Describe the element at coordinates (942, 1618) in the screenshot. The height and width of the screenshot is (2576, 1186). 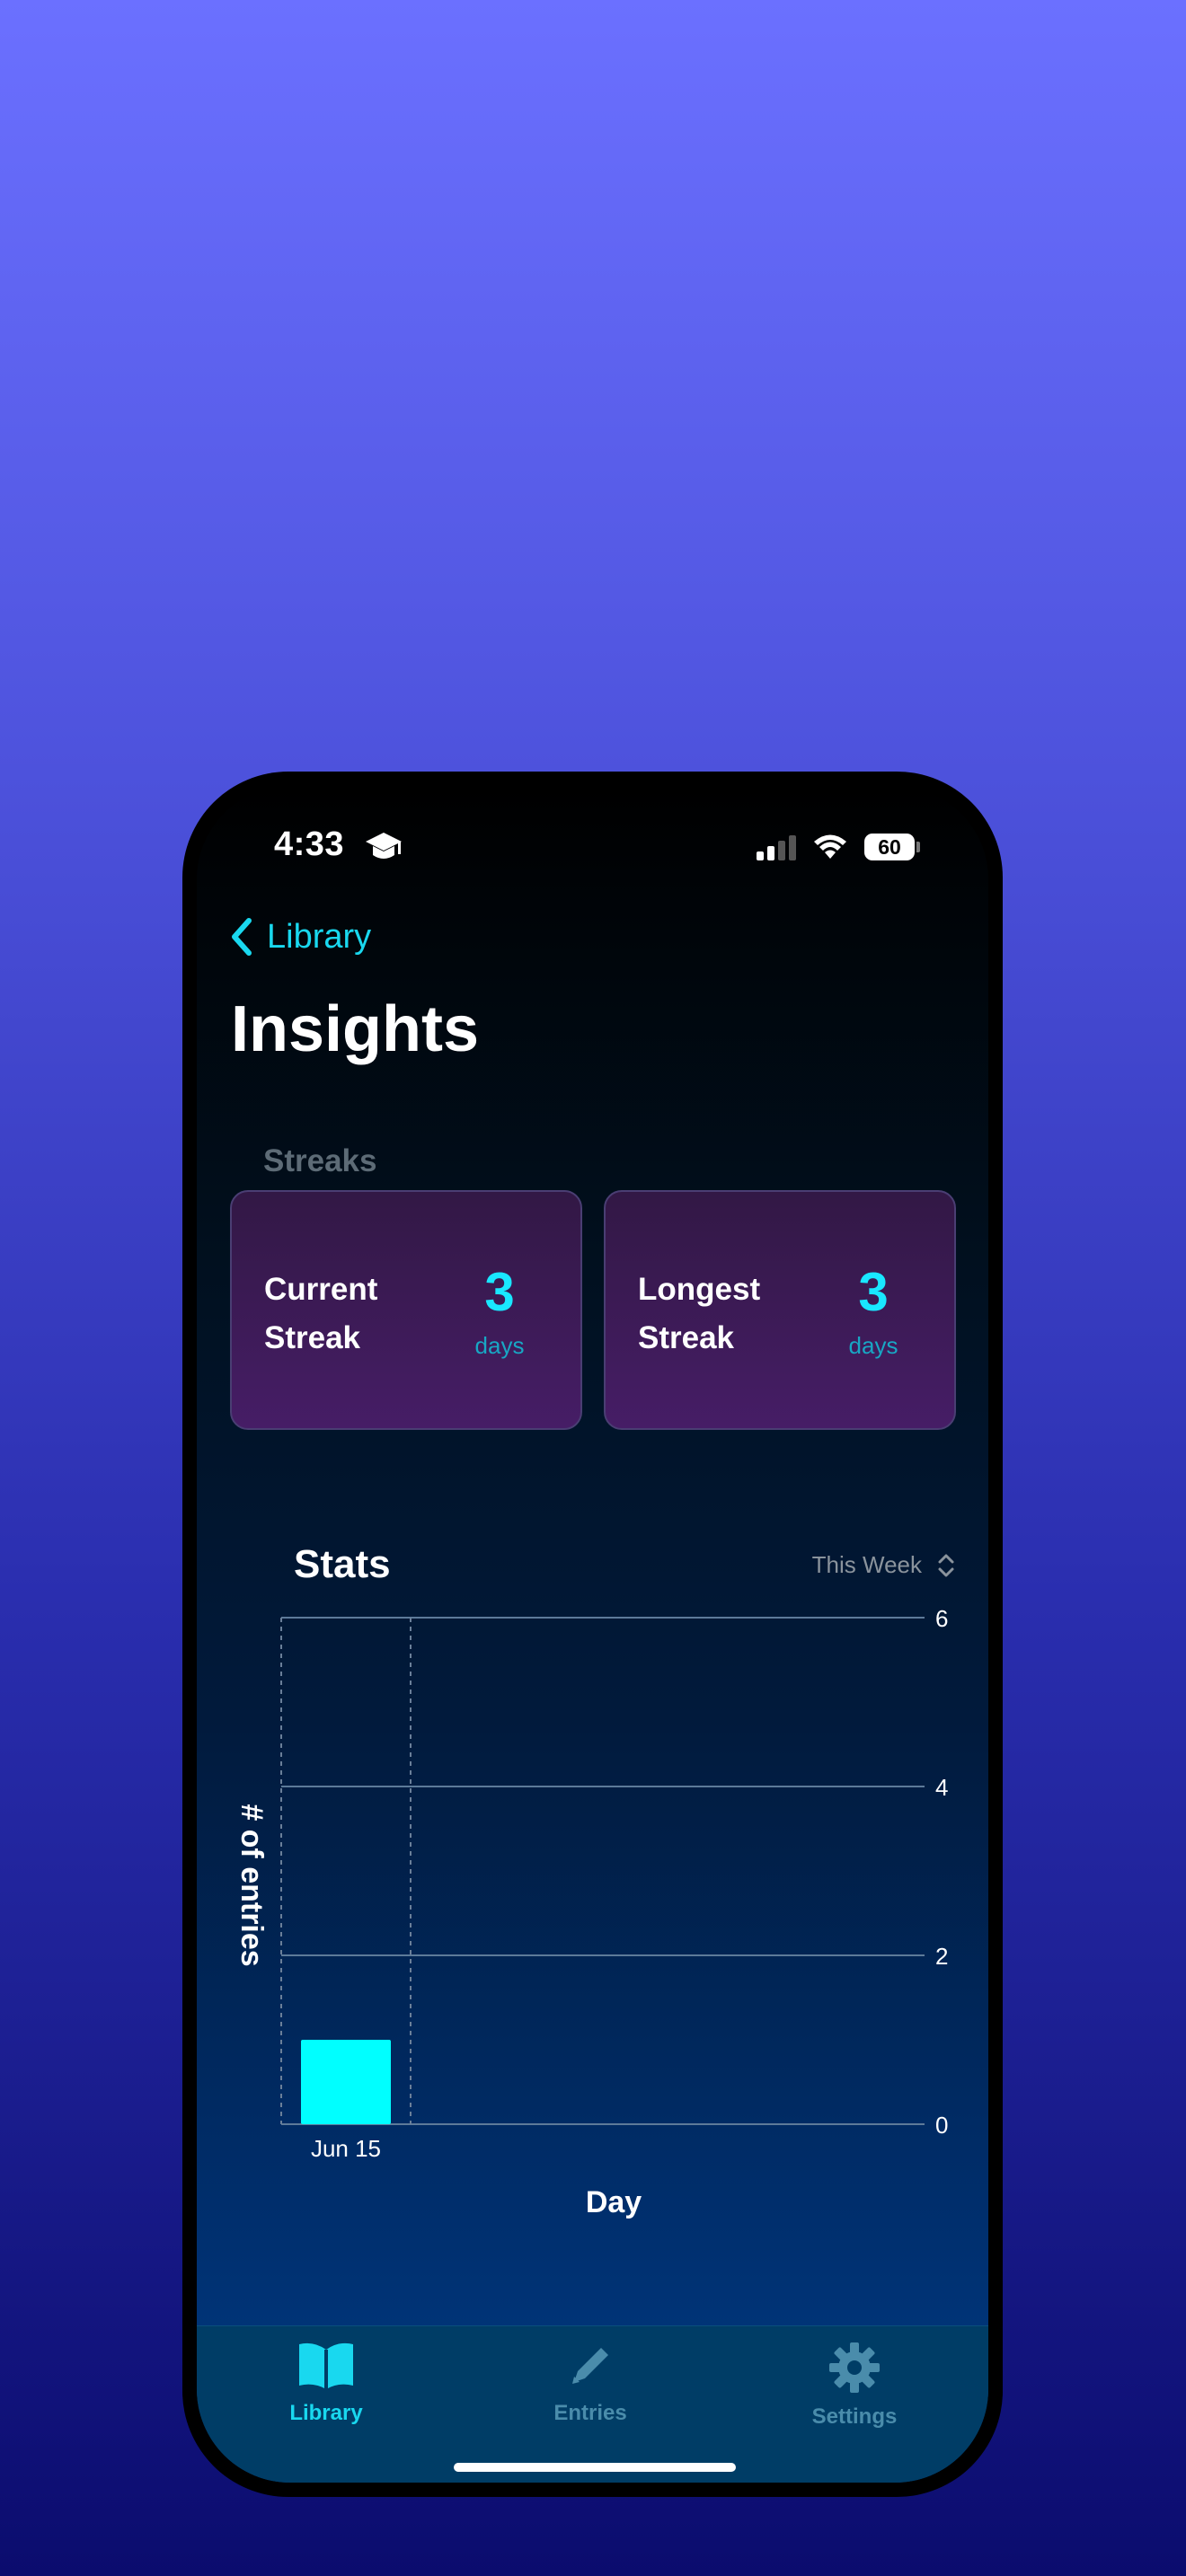
I see `y-tick-label: 6` at that location.